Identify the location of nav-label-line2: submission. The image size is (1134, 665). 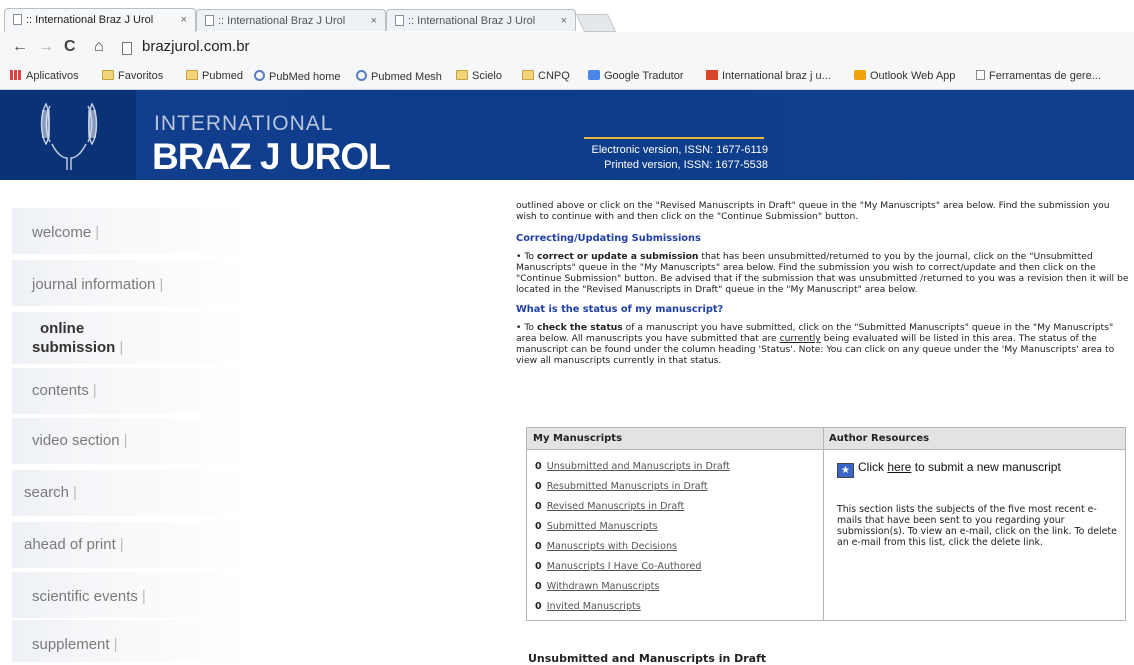
(74, 347).